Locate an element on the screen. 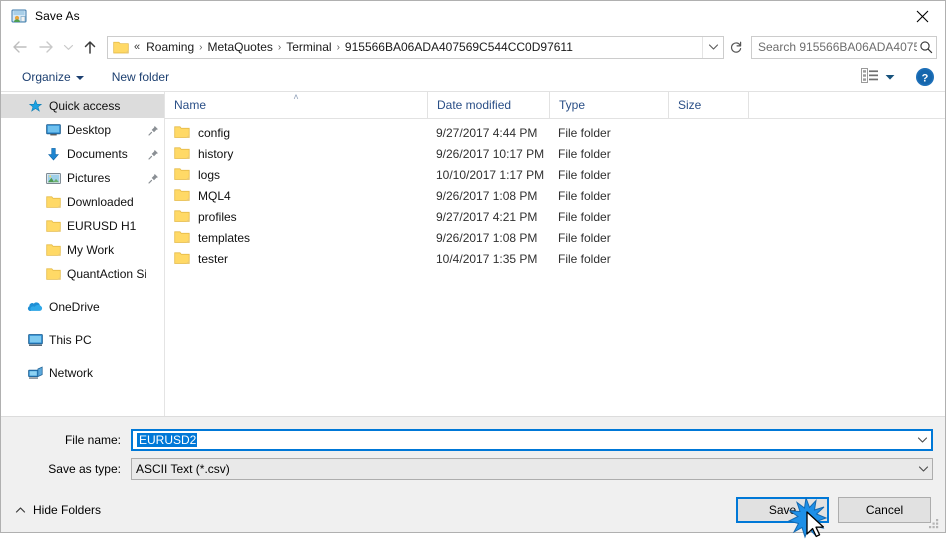  documents-icon is located at coordinates (53, 154).